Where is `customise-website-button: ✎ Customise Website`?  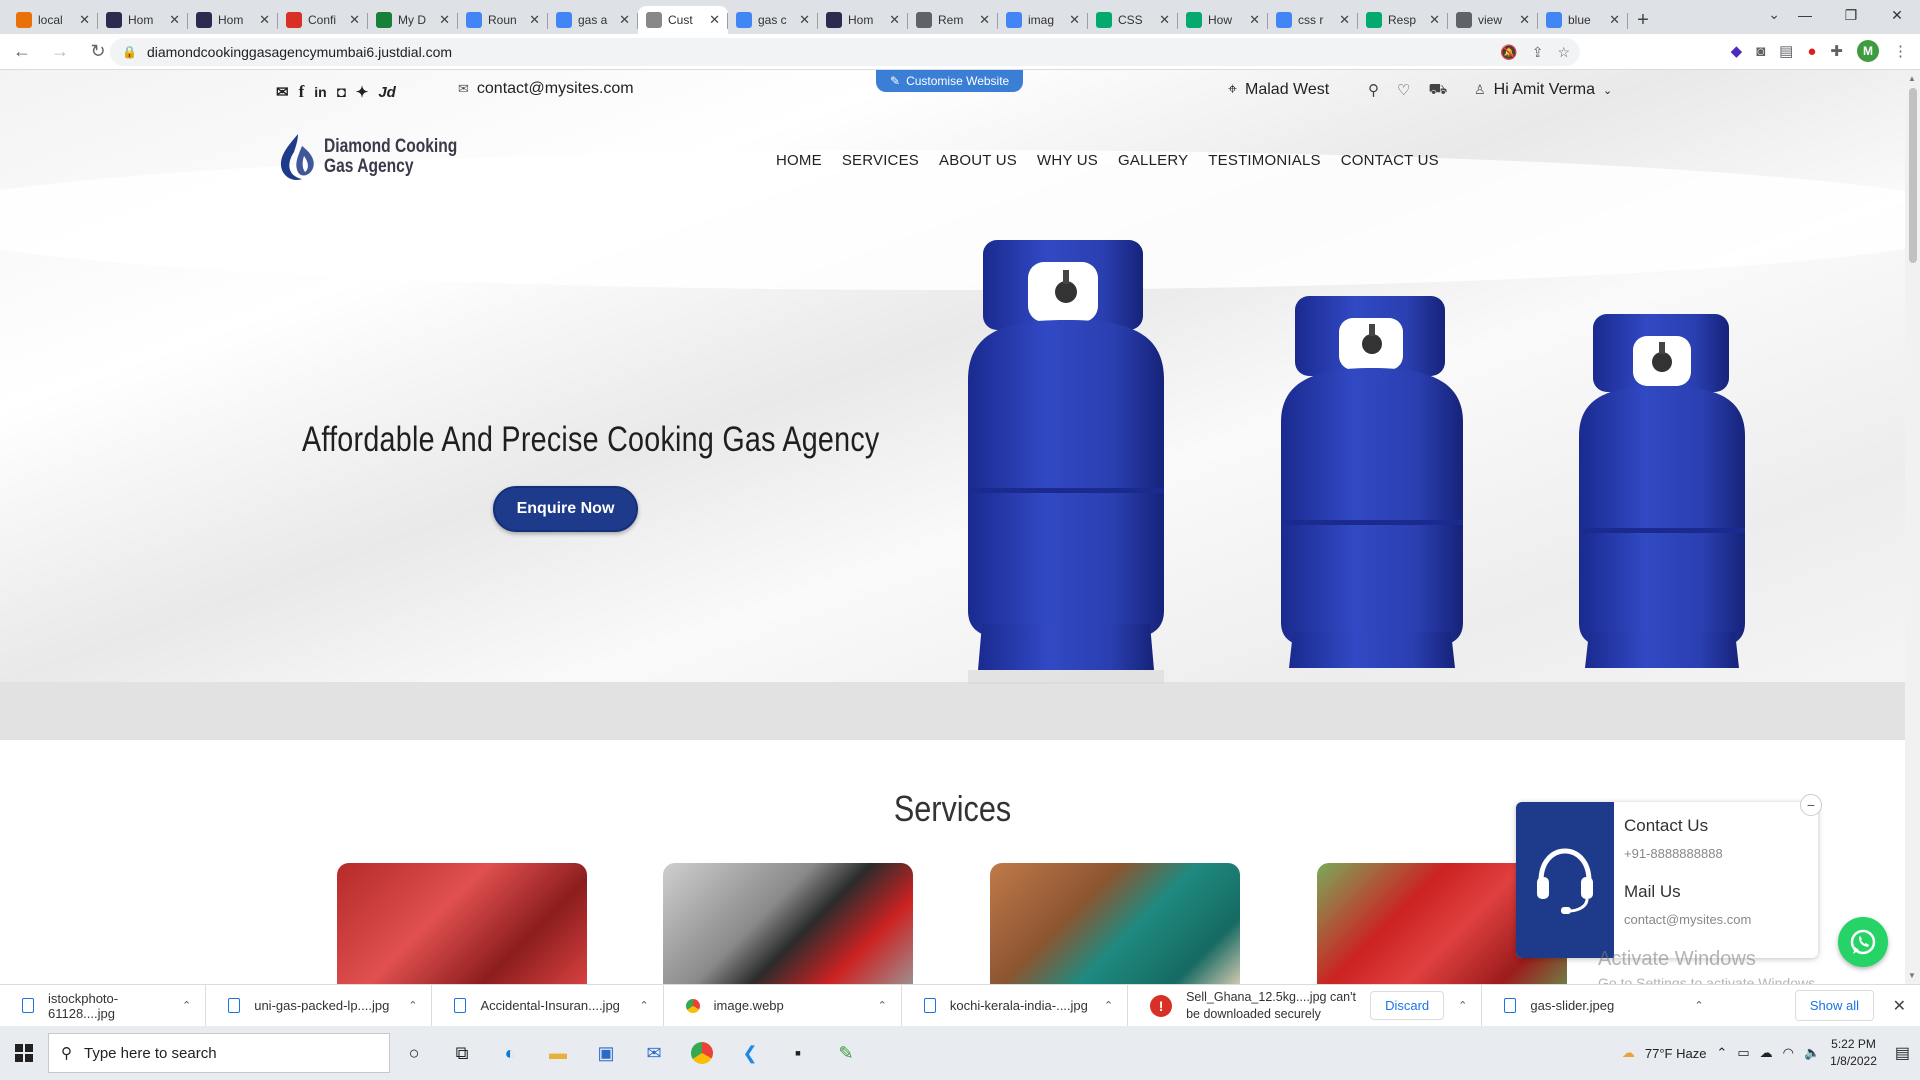 customise-website-button: ✎ Customise Website is located at coordinates (950, 81).